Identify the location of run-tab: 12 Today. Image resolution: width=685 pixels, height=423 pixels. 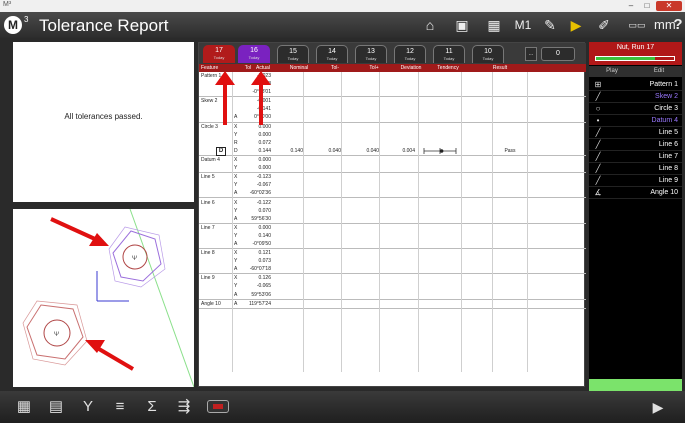
(410, 54).